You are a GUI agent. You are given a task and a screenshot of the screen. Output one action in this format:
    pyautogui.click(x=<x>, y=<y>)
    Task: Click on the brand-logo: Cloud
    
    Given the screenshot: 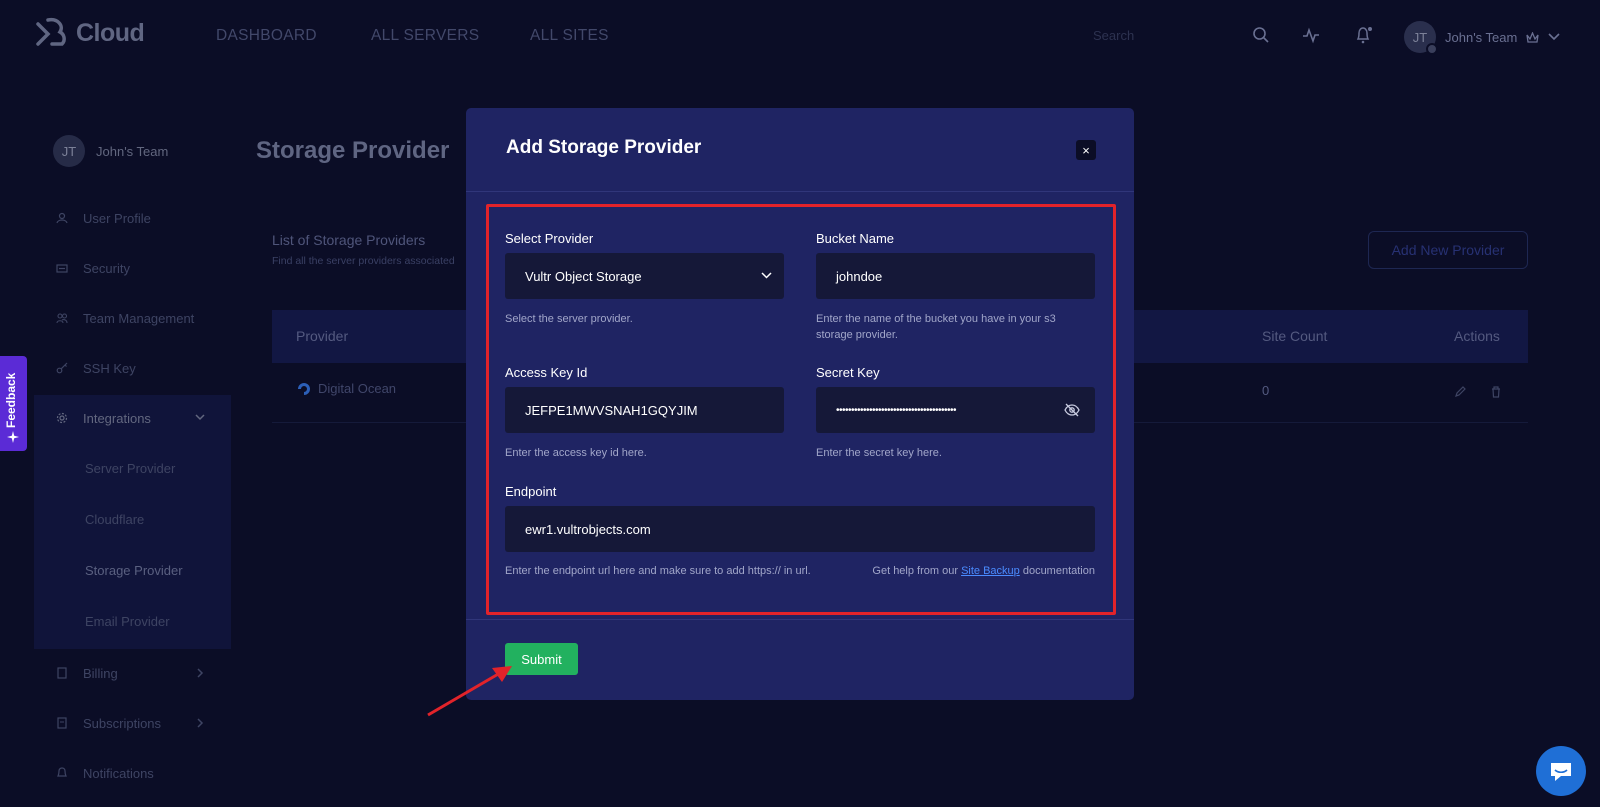 What is the action you would take?
    pyautogui.click(x=89, y=33)
    